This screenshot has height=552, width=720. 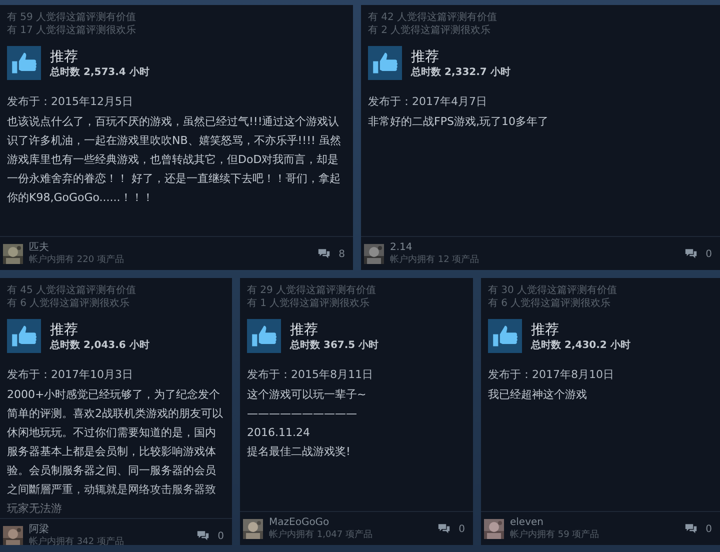 I want to click on playtime: 总时数 2,430.2 小时, so click(x=580, y=345).